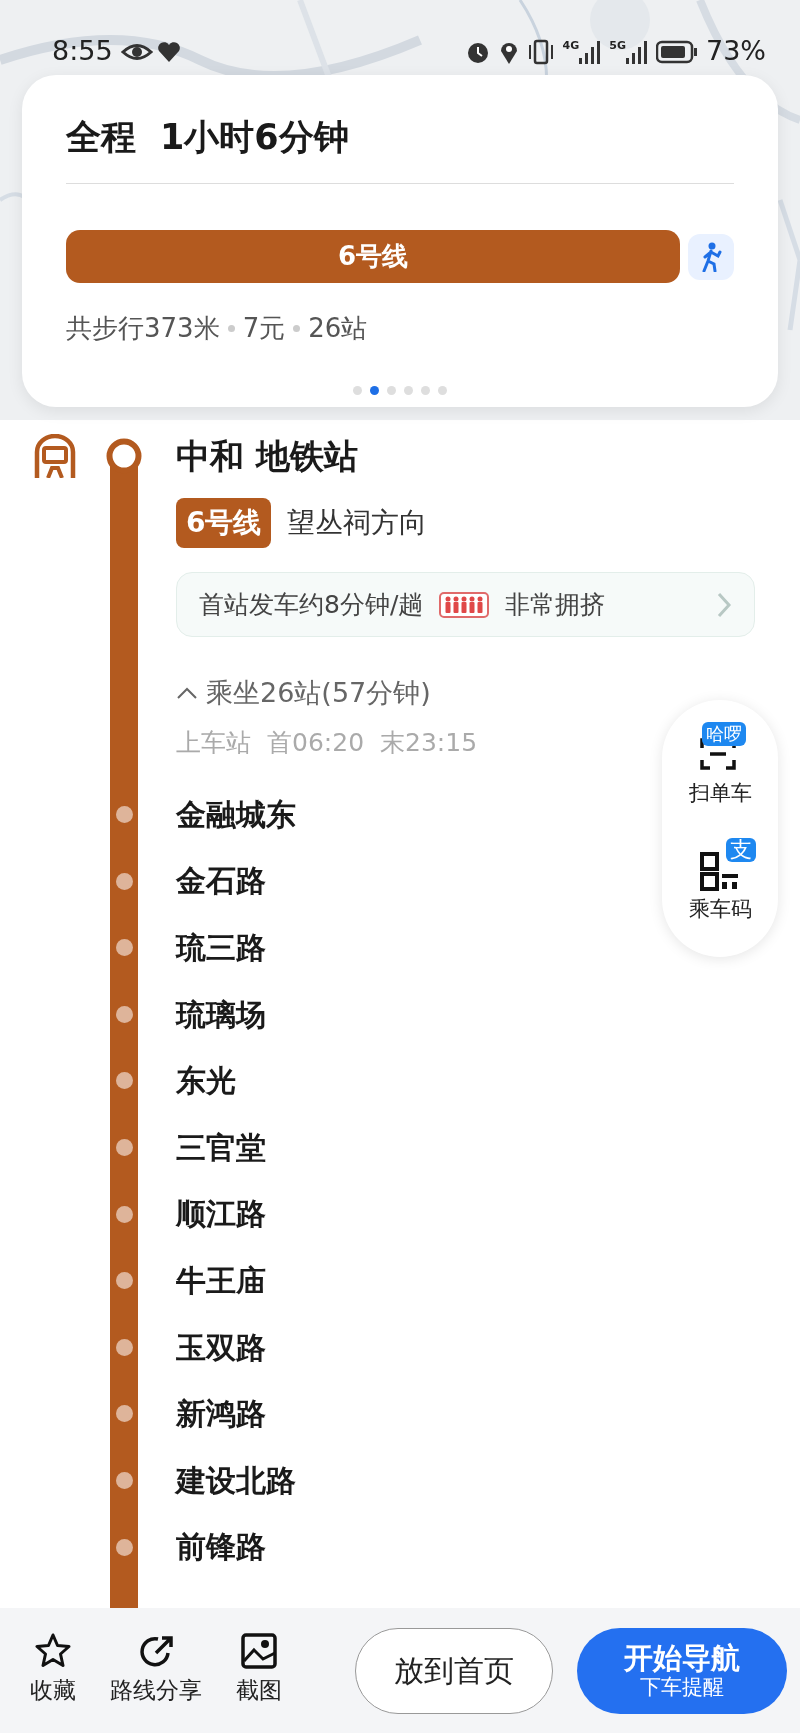 Image resolution: width=800 pixels, height=1733 pixels. I want to click on stop-name: 东光, so click(206, 1081).